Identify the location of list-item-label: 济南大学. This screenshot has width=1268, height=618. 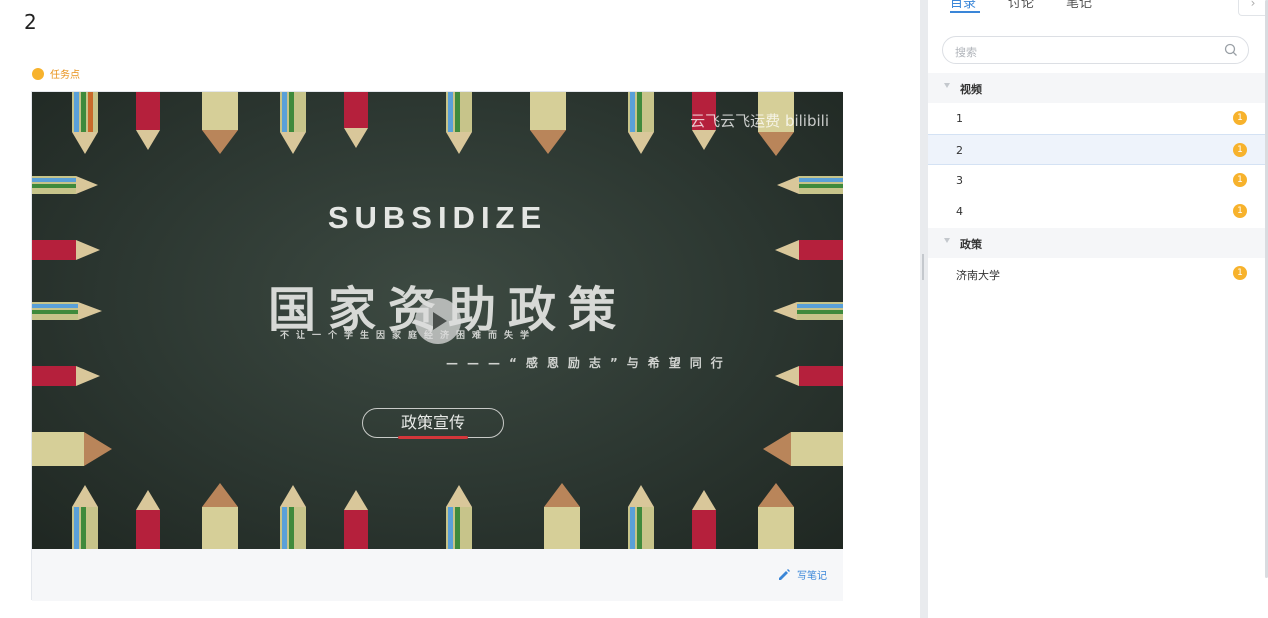
(978, 275).